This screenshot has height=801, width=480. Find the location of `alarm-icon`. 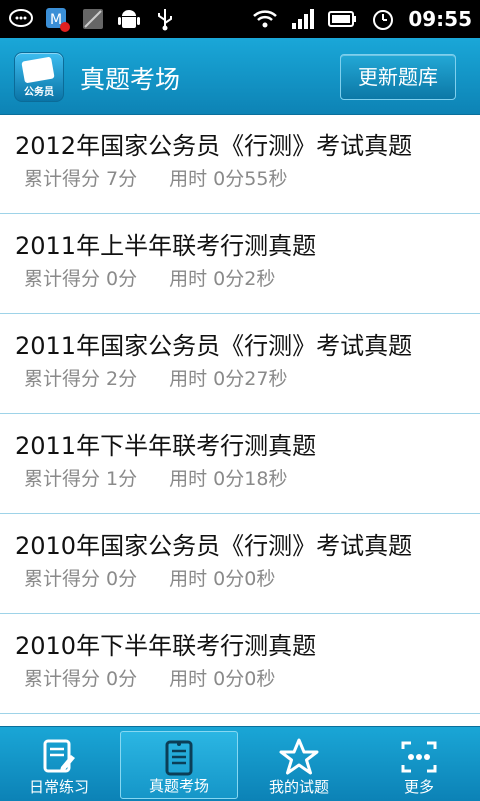

alarm-icon is located at coordinates (383, 20).